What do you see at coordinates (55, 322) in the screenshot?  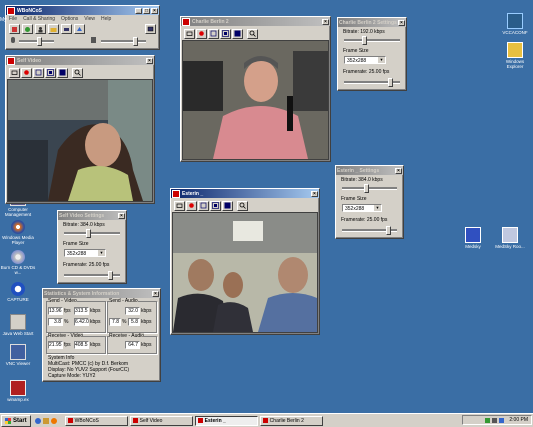 I see `send-video-fps-2: 3.8` at bounding box center [55, 322].